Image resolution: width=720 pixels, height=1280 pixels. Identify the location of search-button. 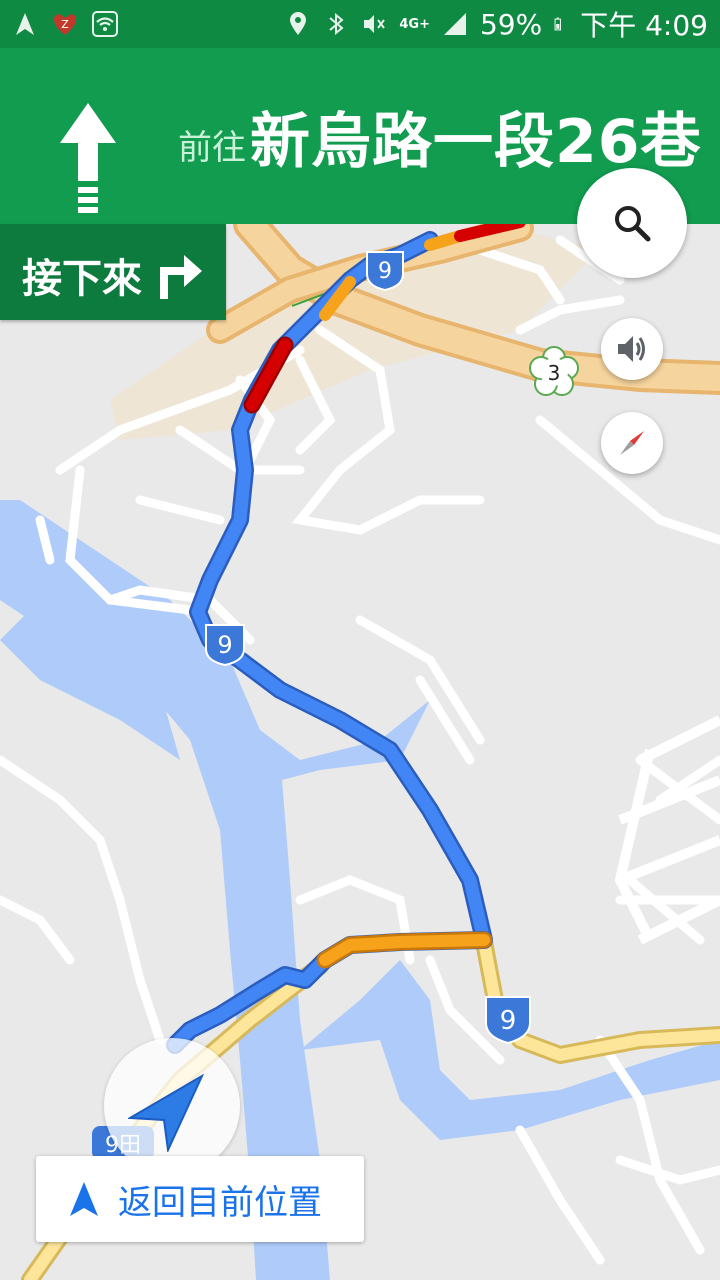
(632, 223).